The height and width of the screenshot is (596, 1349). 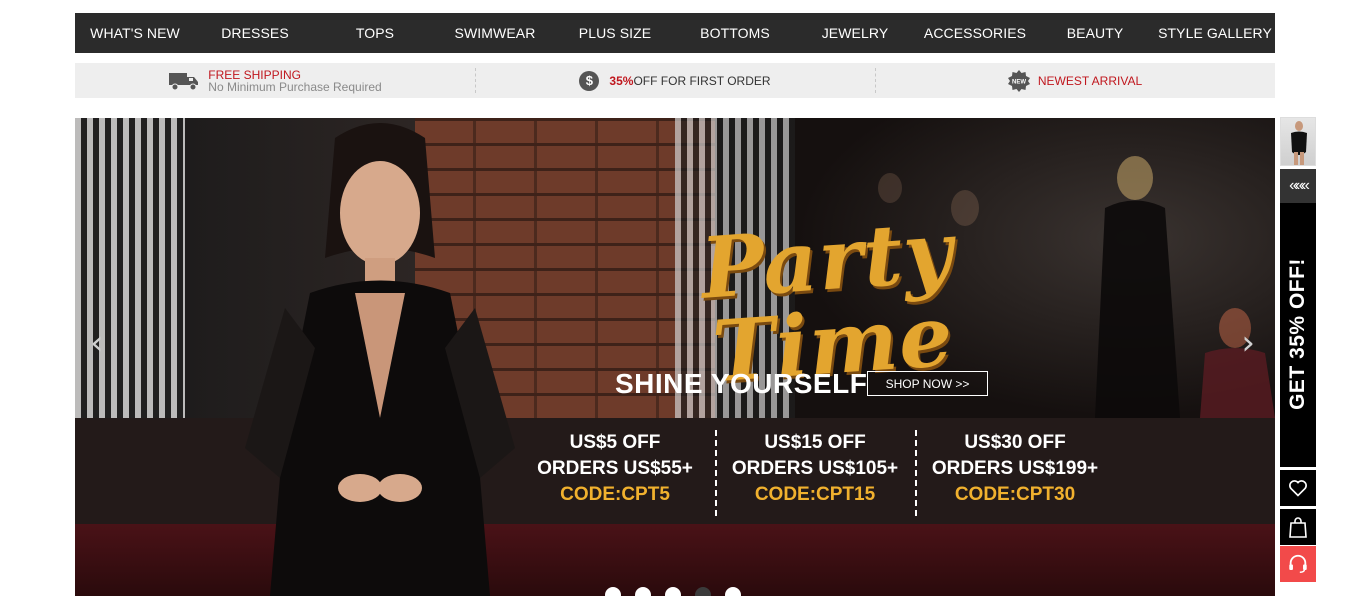 What do you see at coordinates (621, 80) in the screenshot?
I see `discount-percent: 35%` at bounding box center [621, 80].